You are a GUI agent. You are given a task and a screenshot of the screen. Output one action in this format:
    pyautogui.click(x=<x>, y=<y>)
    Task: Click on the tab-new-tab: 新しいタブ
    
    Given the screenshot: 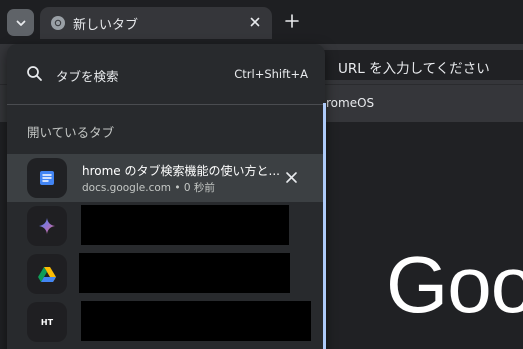 What is the action you would take?
    pyautogui.click(x=156, y=23)
    